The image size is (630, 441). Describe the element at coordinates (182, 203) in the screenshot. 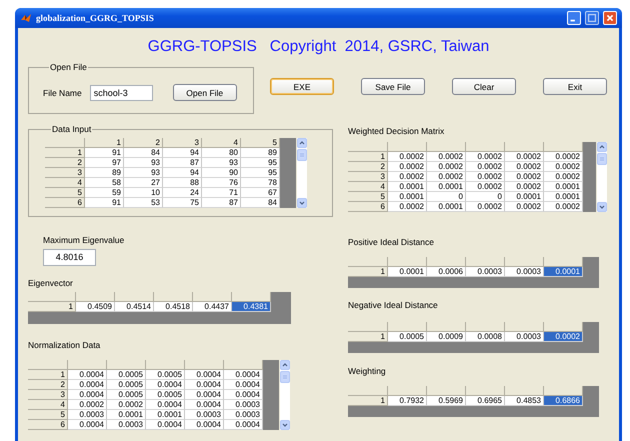

I see `table-cell: 75` at that location.